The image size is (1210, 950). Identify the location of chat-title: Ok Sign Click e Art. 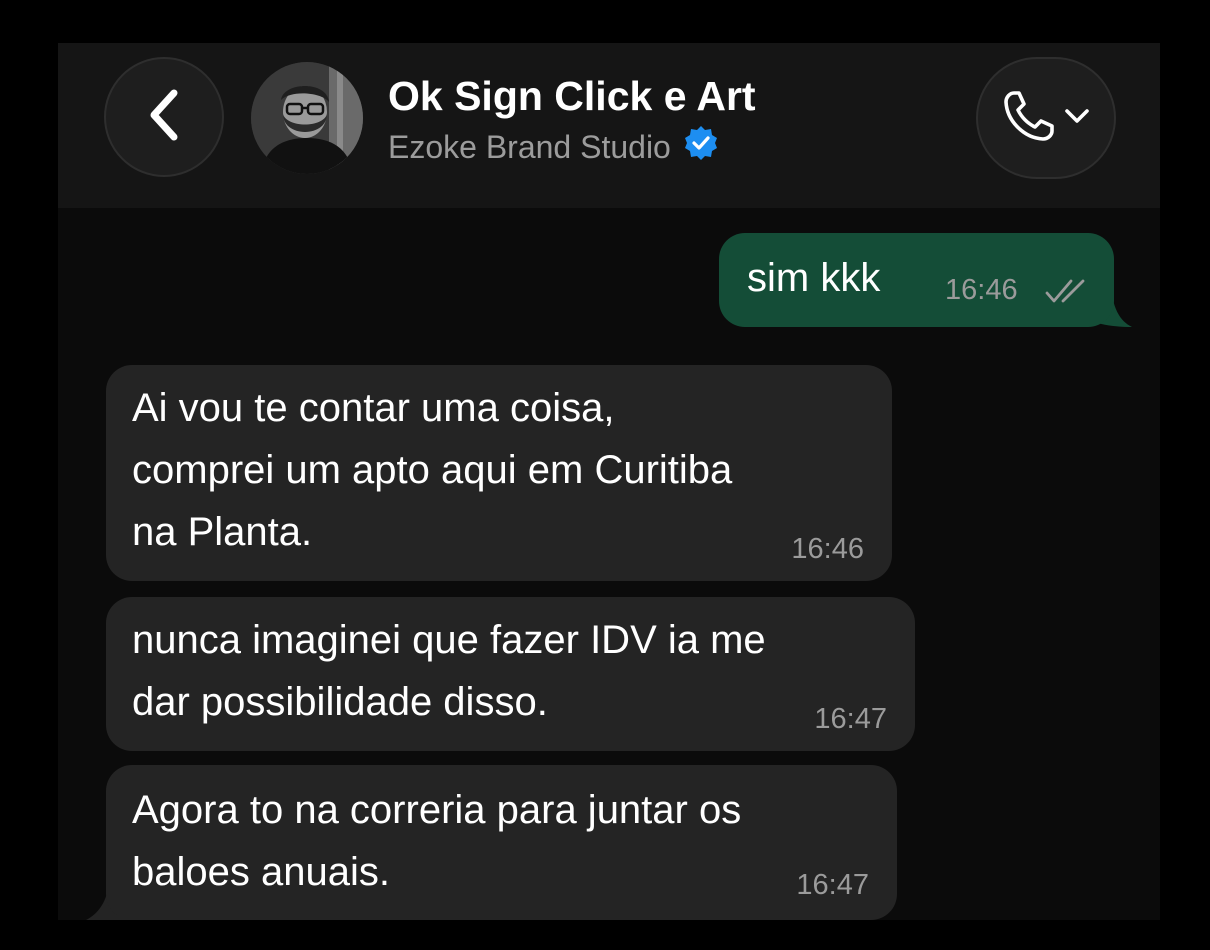
(572, 96).